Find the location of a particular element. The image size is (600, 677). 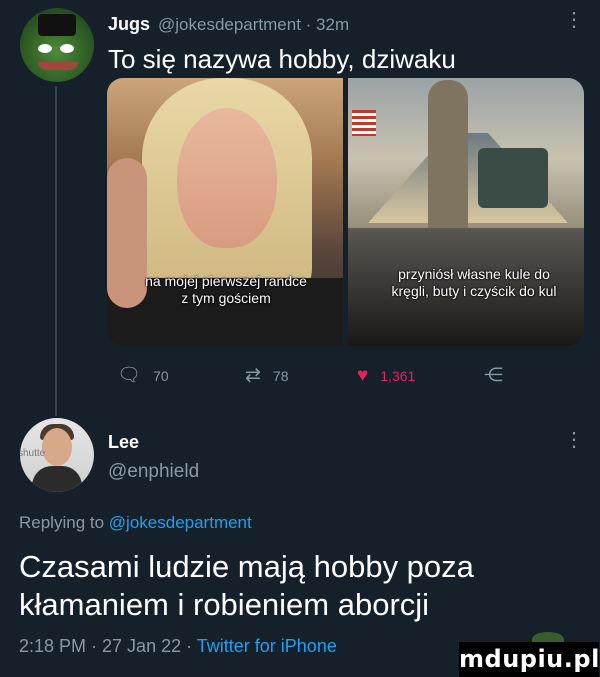

share-button: ⋲ is located at coordinates (493, 375).